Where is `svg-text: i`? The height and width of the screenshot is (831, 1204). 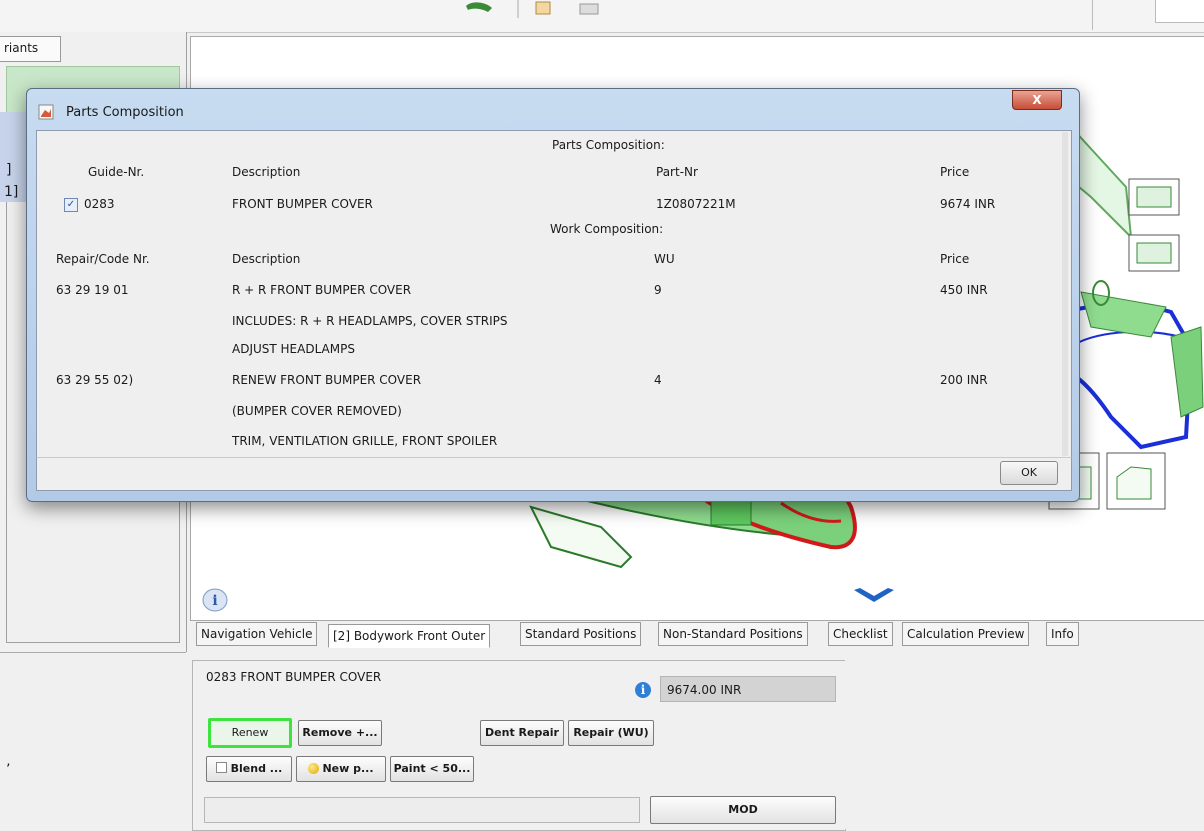
svg-text: i is located at coordinates (214, 601).